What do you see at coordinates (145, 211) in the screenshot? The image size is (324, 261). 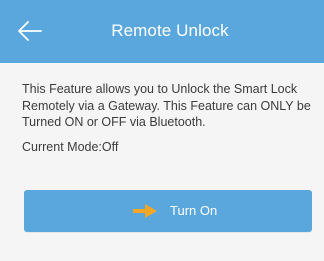 I see `arrow-right-icon` at bounding box center [145, 211].